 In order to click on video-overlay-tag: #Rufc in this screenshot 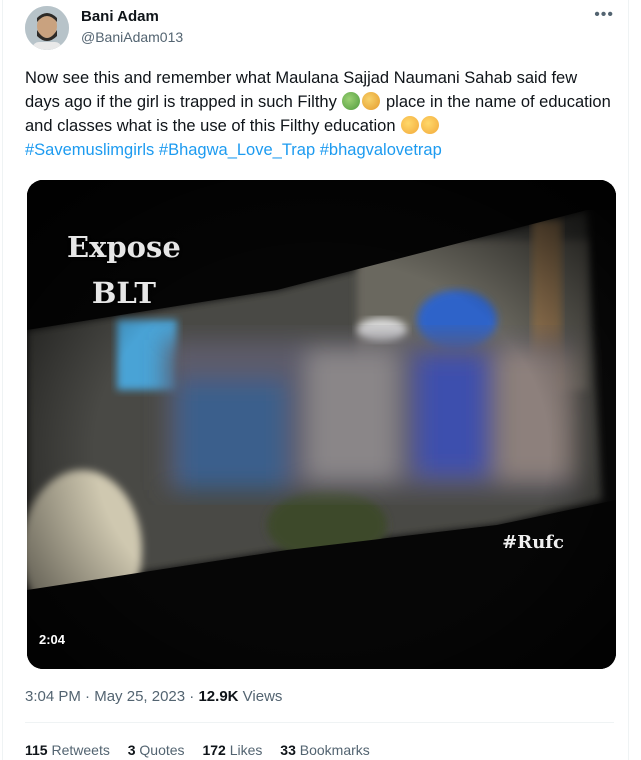, I will do `click(533, 542)`.